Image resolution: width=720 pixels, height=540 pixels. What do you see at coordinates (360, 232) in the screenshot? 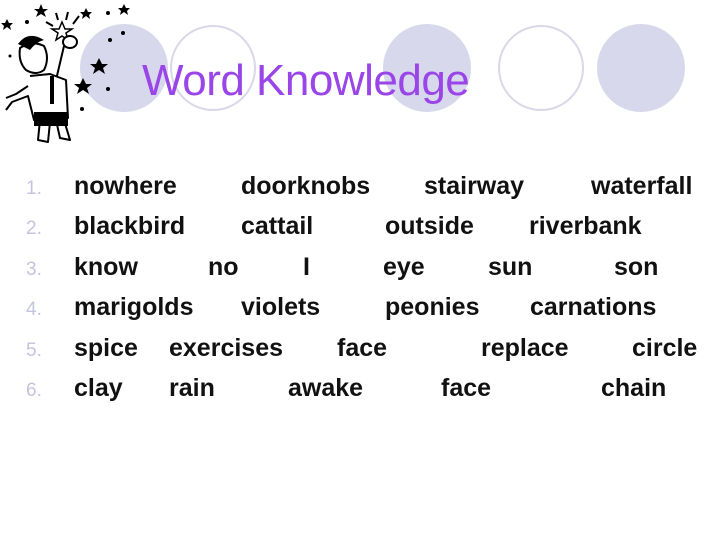
I see `list-item: 2. blackbird cattail outside riverbank` at bounding box center [360, 232].